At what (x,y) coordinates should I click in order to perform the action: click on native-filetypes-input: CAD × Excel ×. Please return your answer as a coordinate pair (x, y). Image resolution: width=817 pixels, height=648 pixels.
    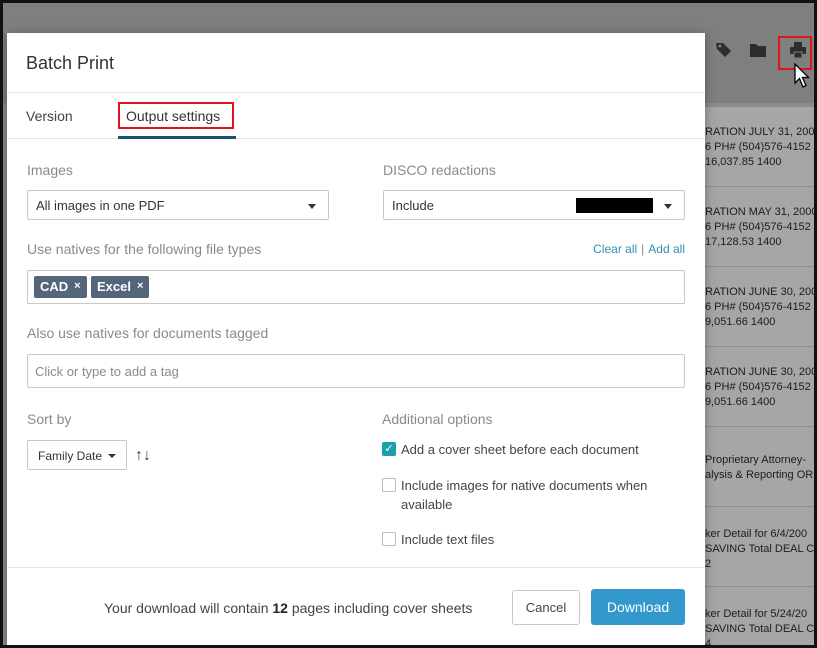
    Looking at the image, I should click on (356, 287).